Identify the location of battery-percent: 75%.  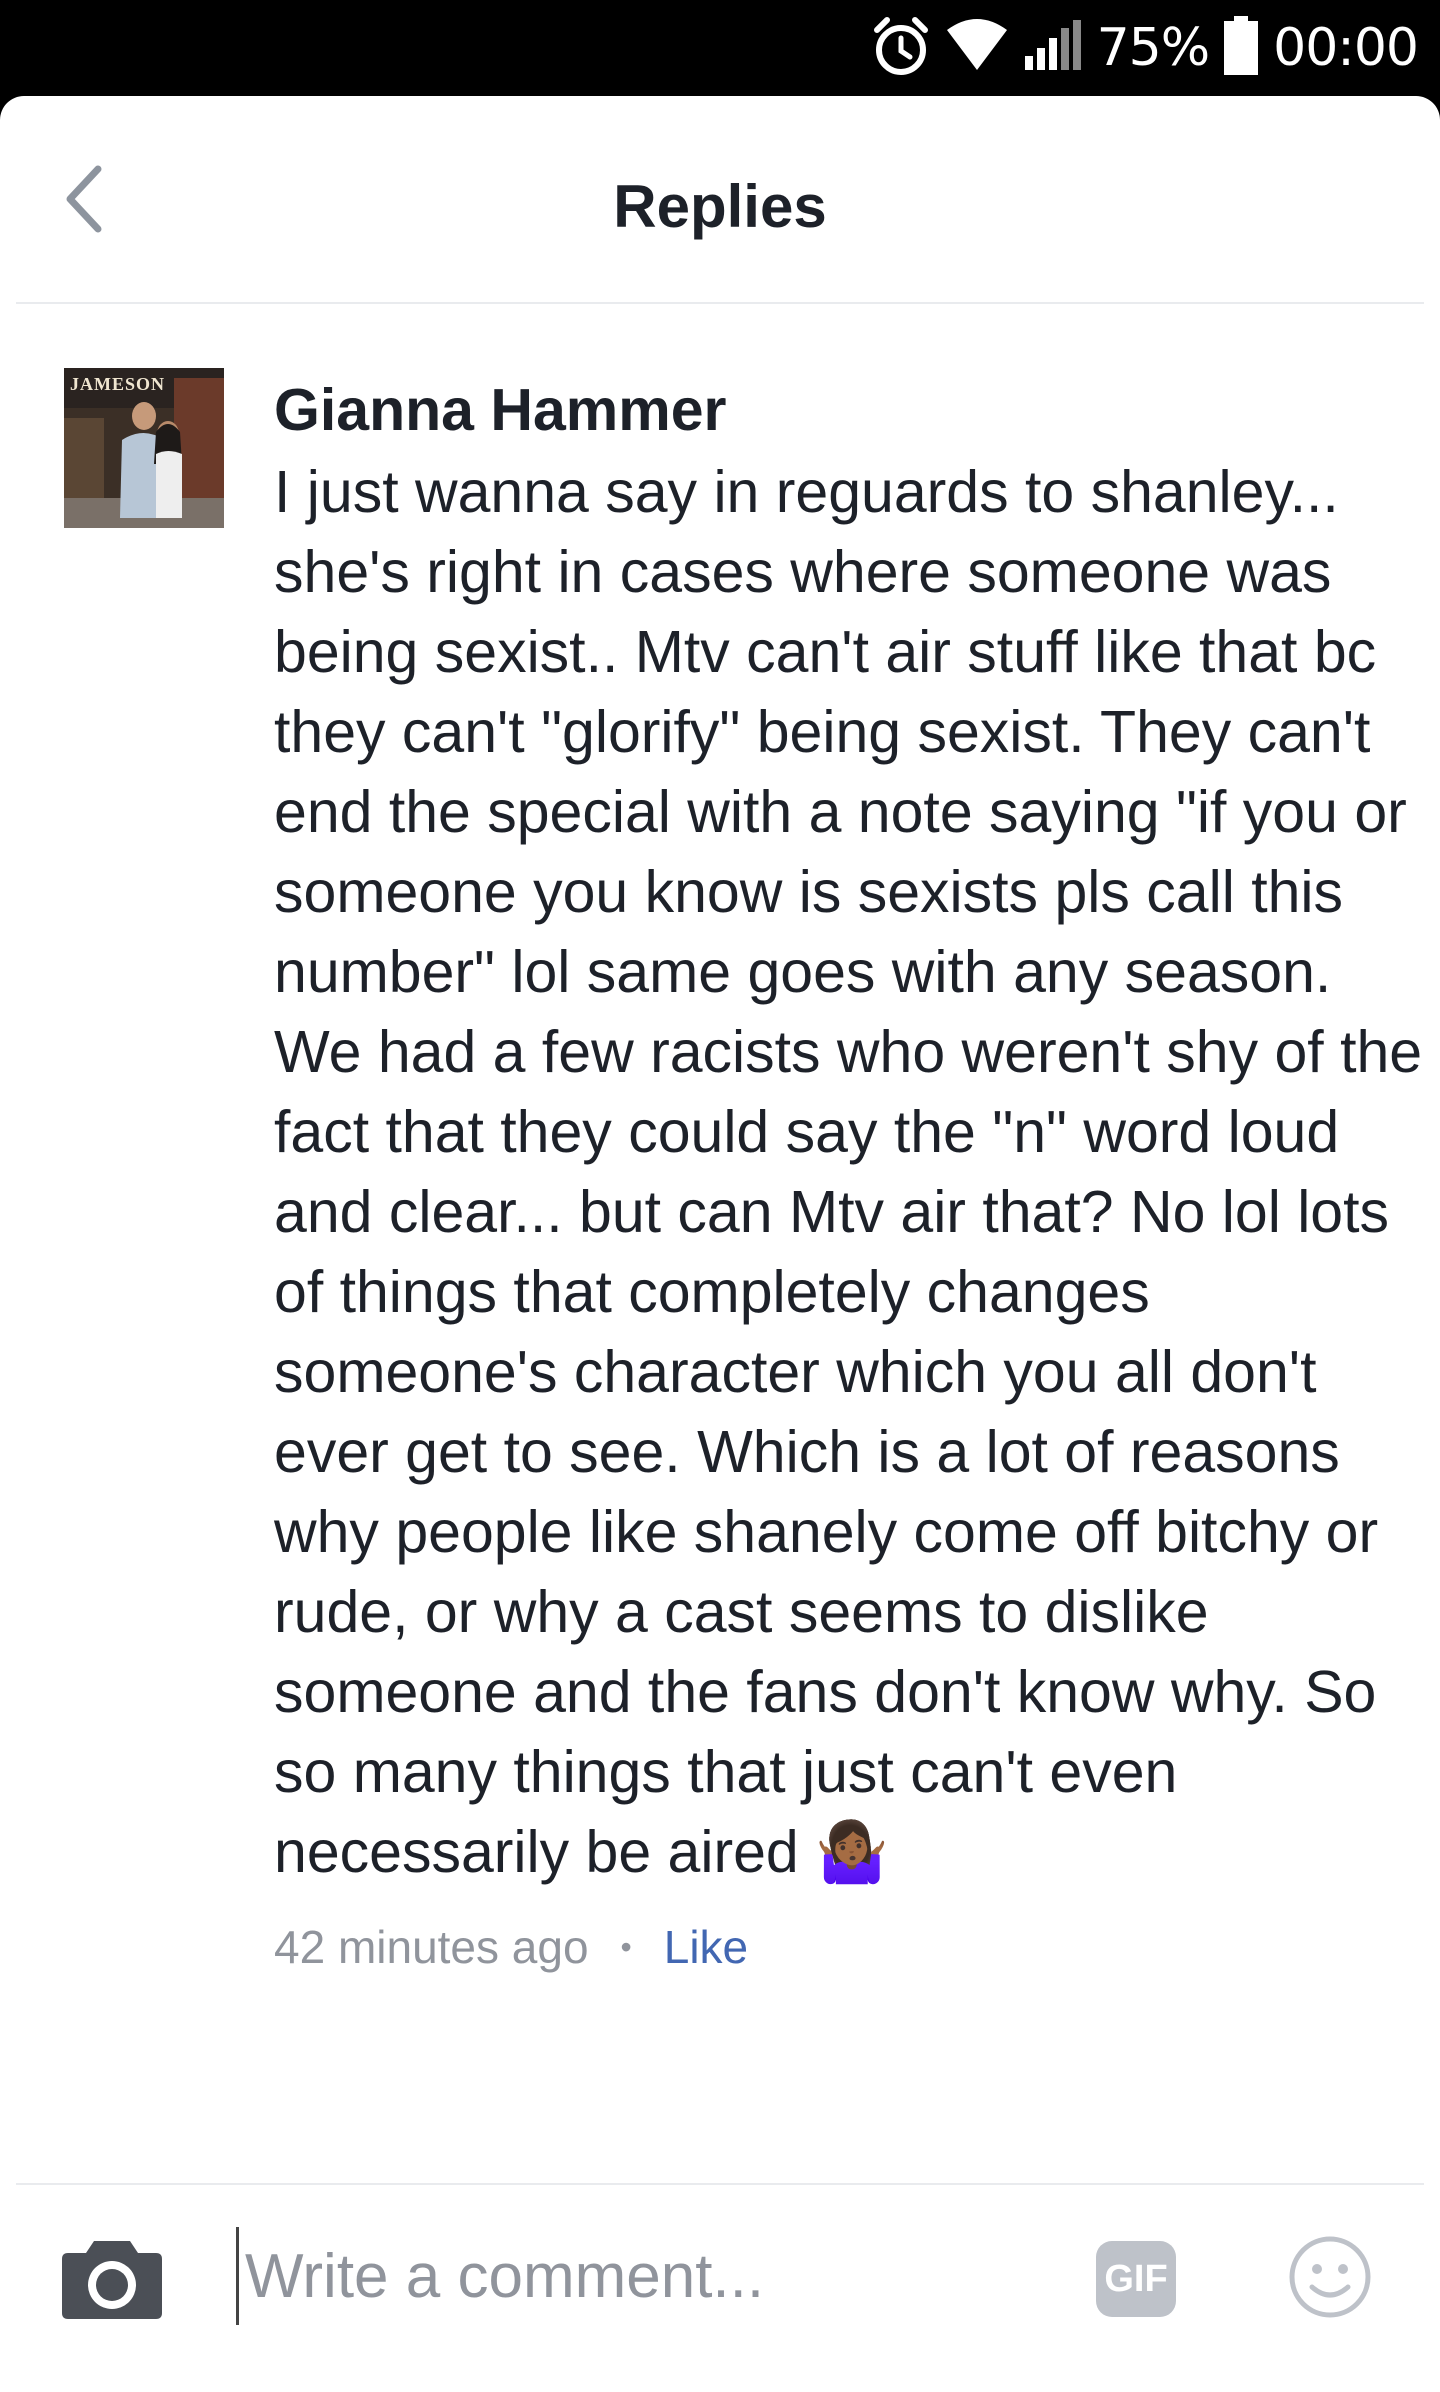
(1153, 48).